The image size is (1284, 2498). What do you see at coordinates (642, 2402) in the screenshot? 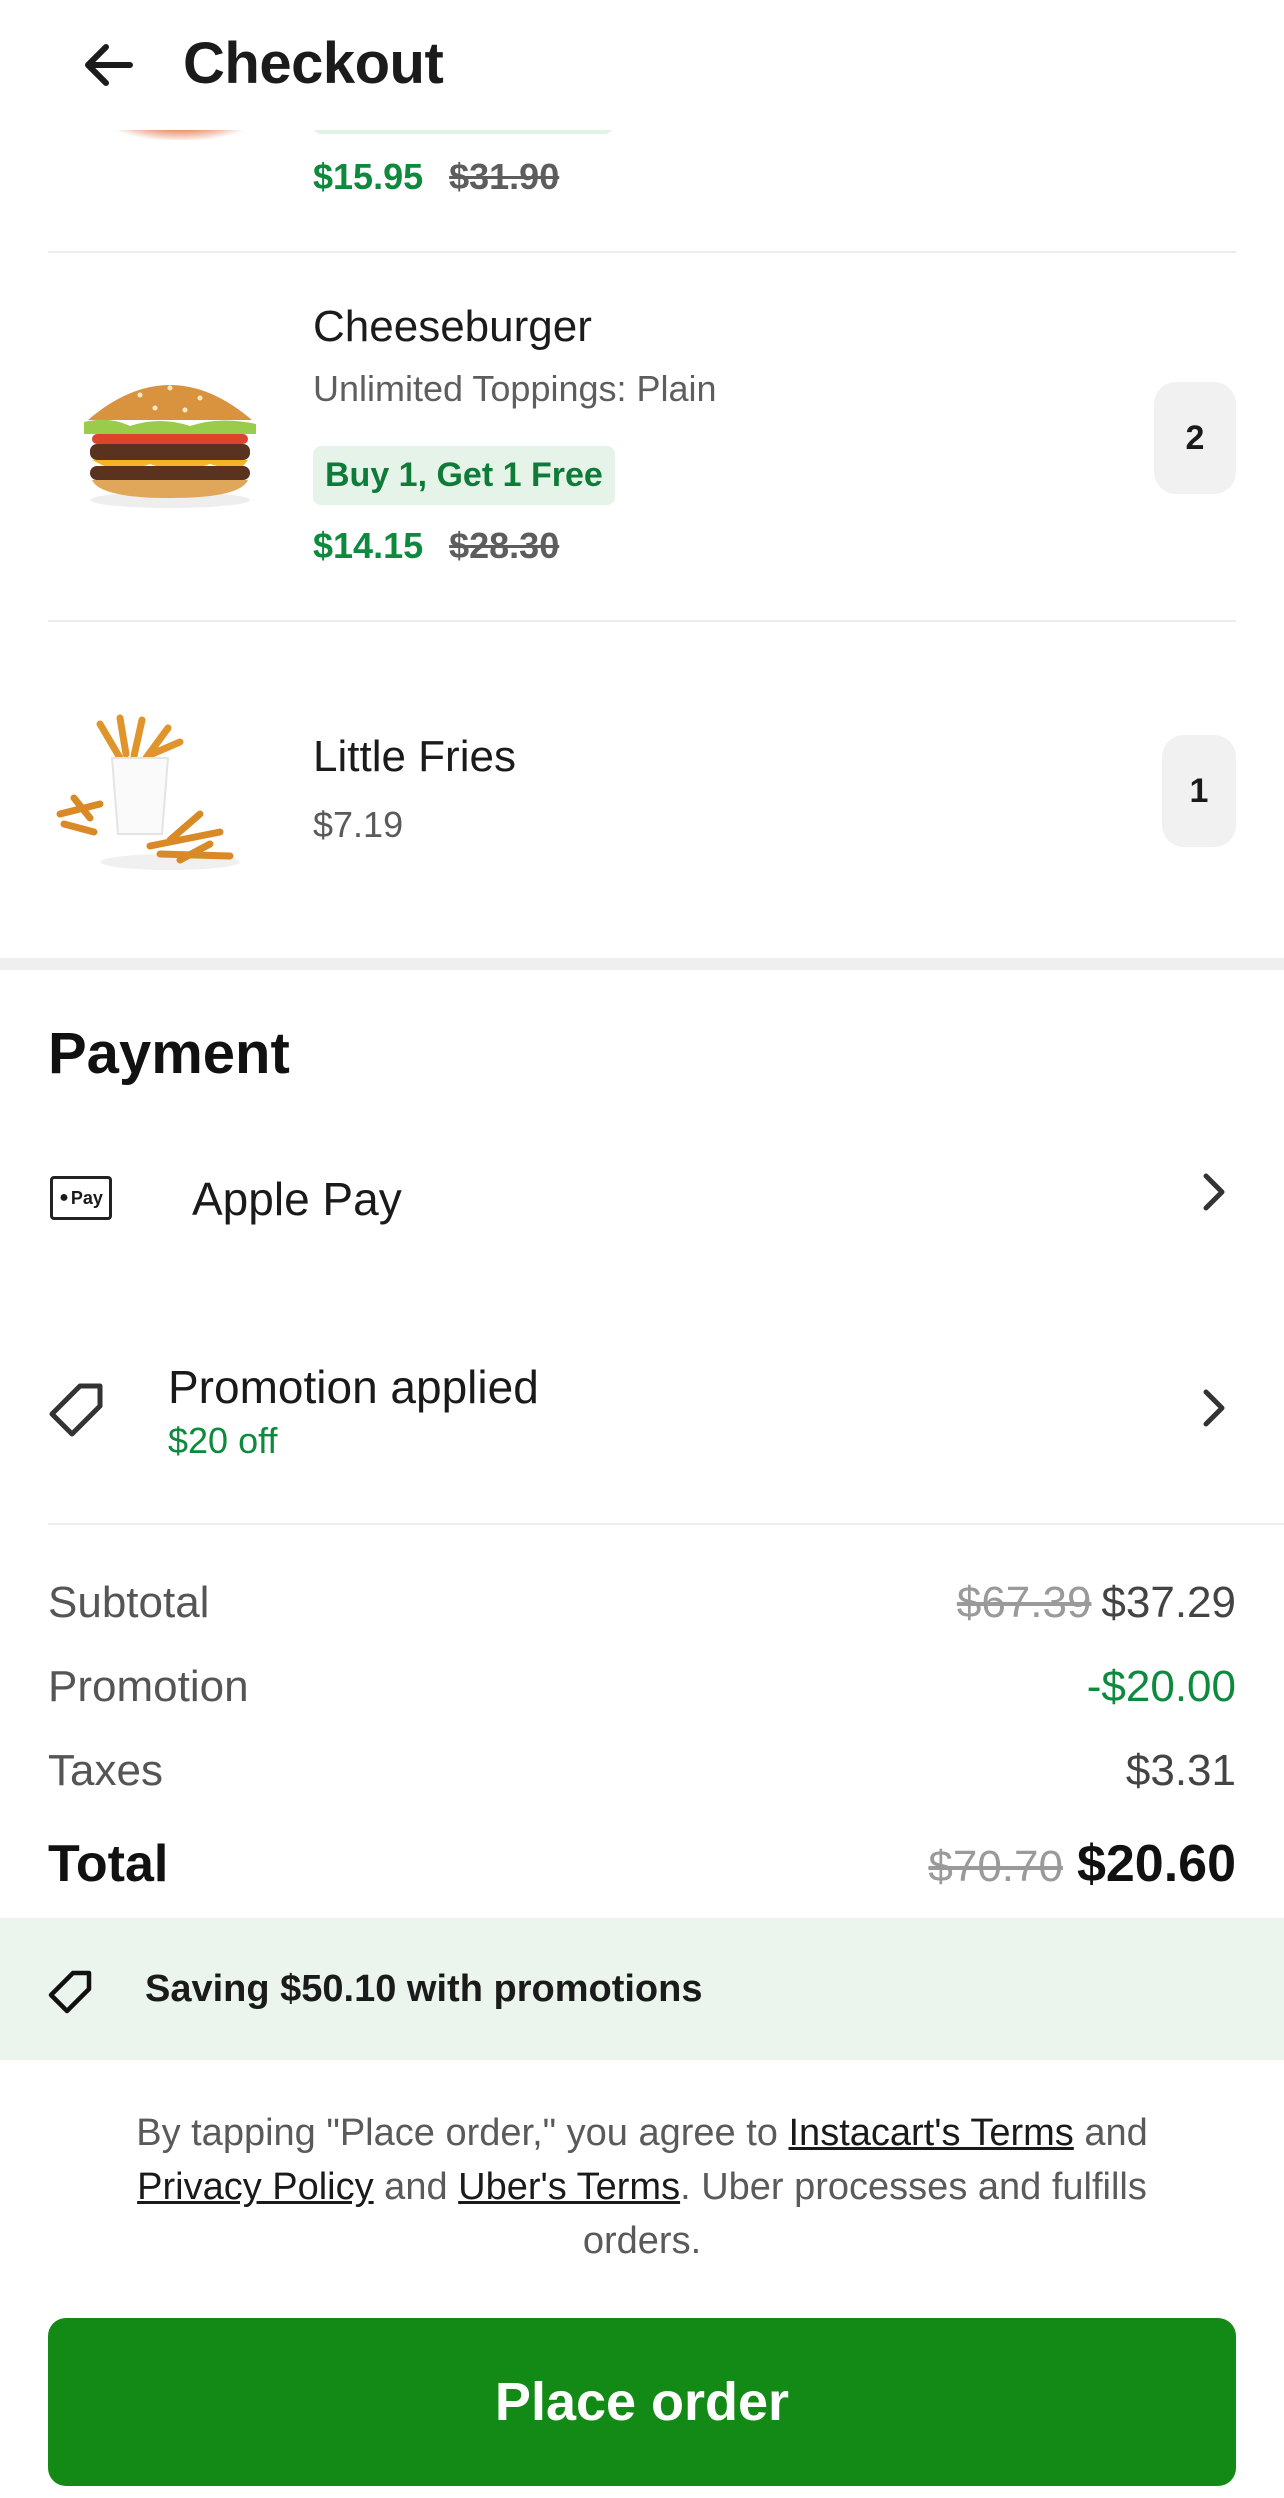
I see `place-order-button: Place order` at bounding box center [642, 2402].